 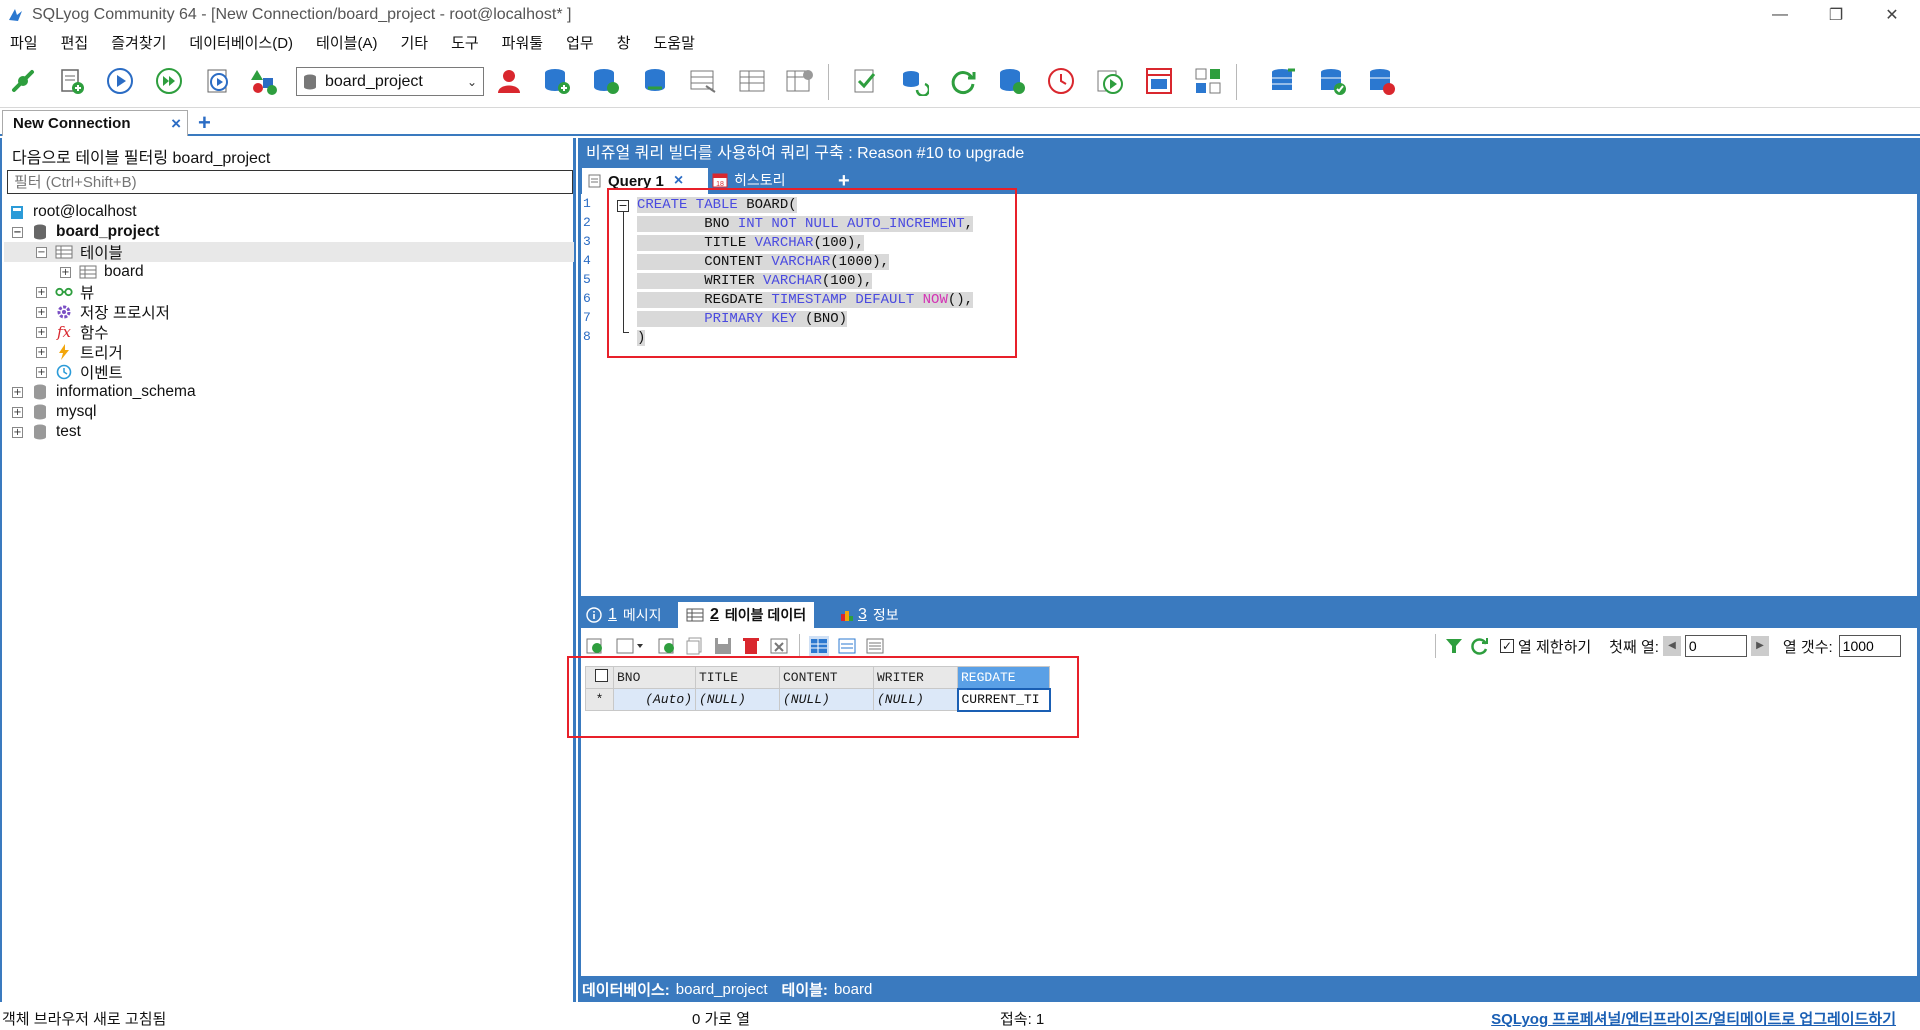 I want to click on column-header: TITLE, so click(x=737, y=677).